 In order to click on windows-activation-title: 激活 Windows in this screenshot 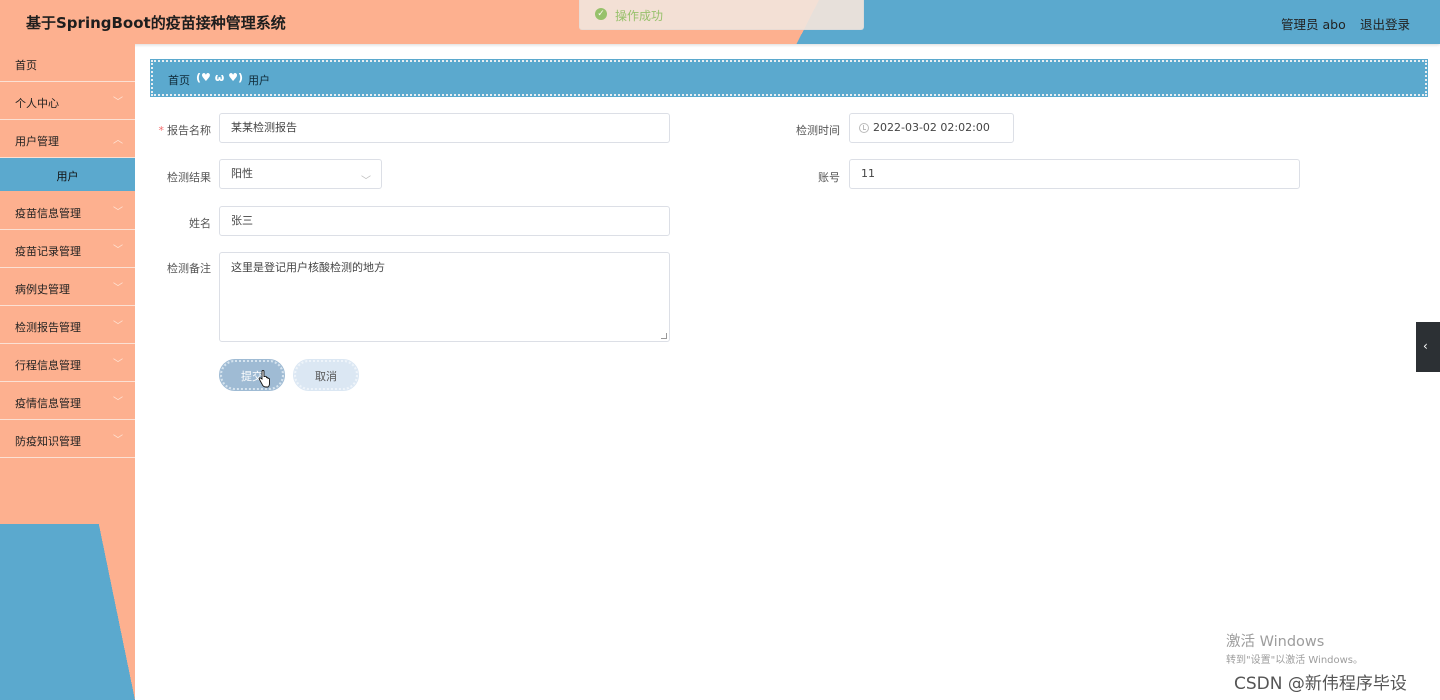, I will do `click(1275, 642)`.